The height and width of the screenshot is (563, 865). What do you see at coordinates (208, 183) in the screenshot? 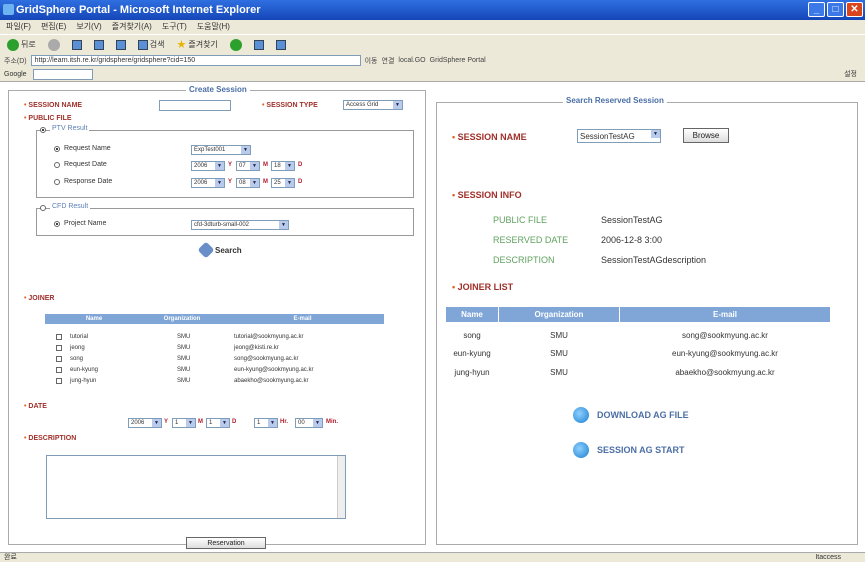
I see `response-year-select: 2006` at bounding box center [208, 183].